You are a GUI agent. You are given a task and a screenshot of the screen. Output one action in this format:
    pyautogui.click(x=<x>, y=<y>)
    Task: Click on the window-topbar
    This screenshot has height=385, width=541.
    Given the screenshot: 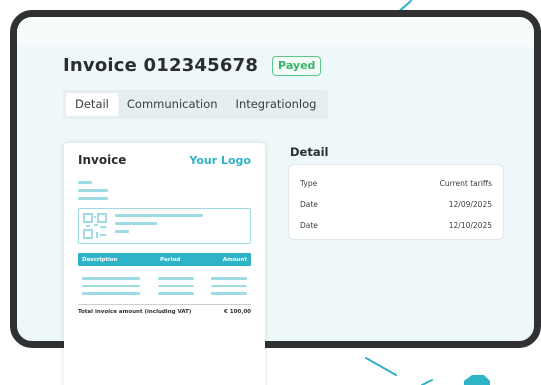 What is the action you would take?
    pyautogui.click(x=275, y=32)
    